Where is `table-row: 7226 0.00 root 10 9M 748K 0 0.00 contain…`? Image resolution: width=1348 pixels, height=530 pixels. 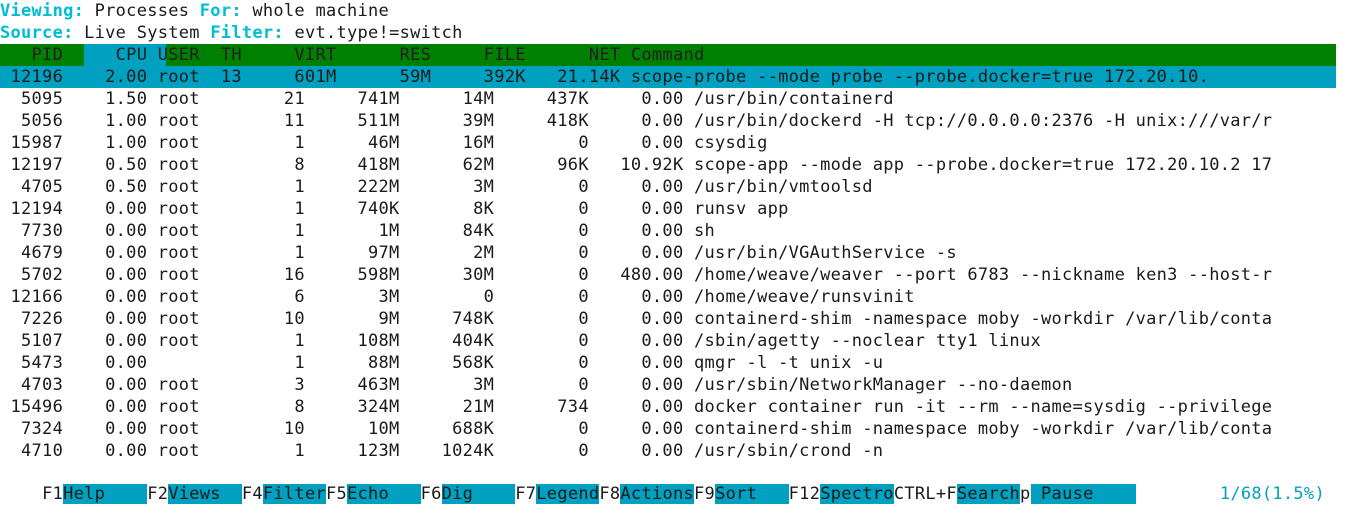 table-row: 7226 0.00 root 10 9M 748K 0 0.00 contain… is located at coordinates (674, 319).